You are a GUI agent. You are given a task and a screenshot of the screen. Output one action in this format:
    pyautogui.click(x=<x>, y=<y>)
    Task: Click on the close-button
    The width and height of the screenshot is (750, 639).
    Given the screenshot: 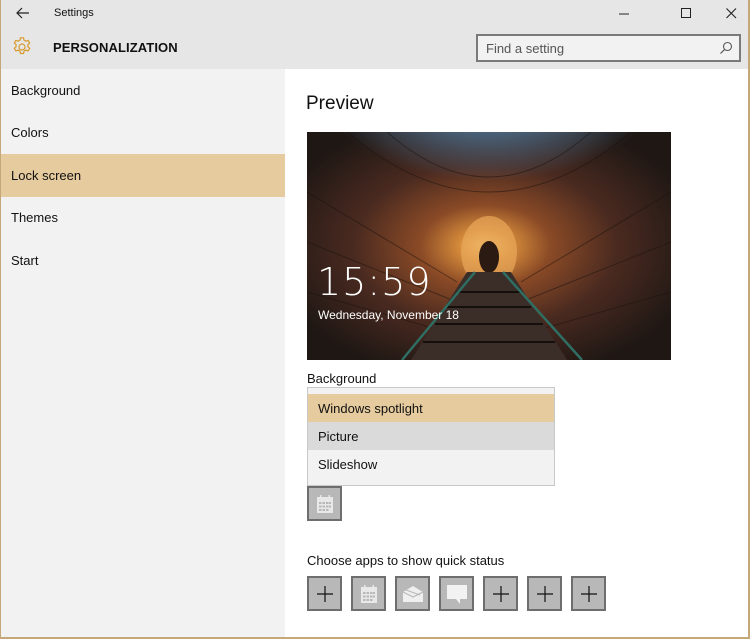 What is the action you would take?
    pyautogui.click(x=728, y=13)
    